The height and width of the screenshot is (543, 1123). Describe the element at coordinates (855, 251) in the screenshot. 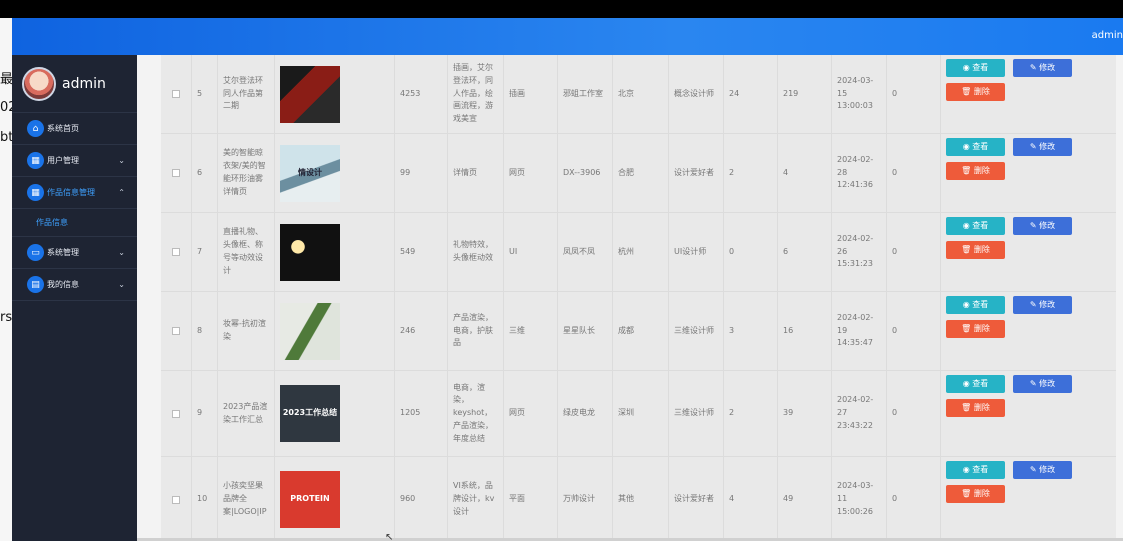

I see `cell-date: 2024-02-26 15:31:23` at that location.